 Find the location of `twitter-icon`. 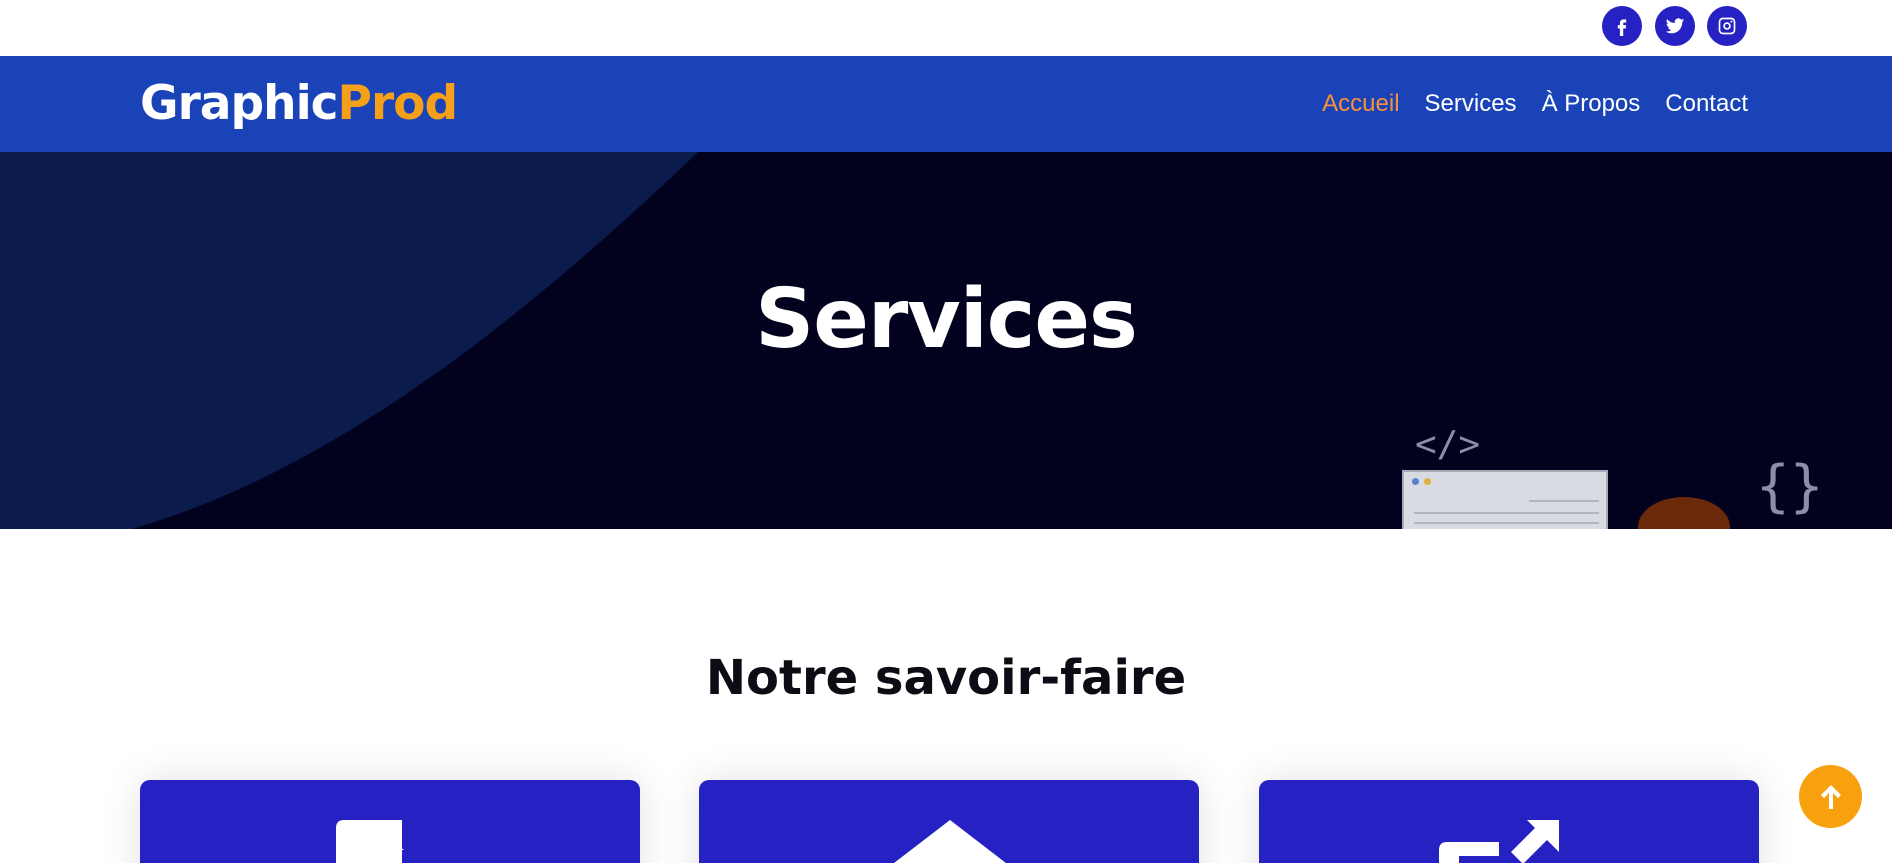

twitter-icon is located at coordinates (1675, 26).